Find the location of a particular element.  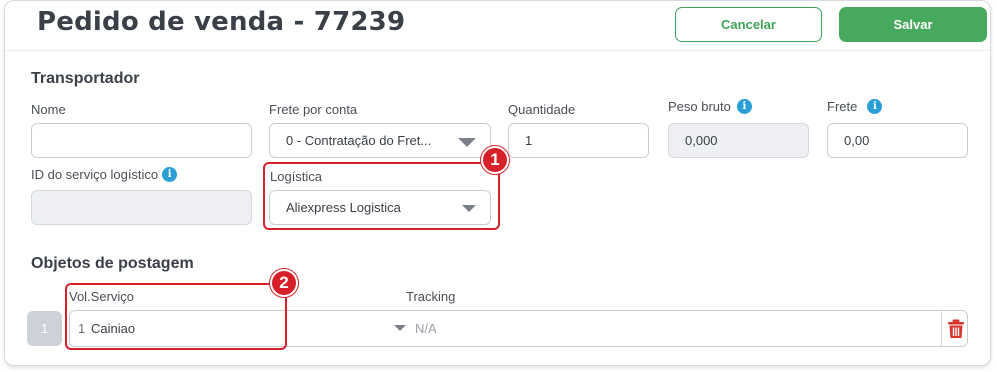

quantidade-label: Quantidade is located at coordinates (541, 109).